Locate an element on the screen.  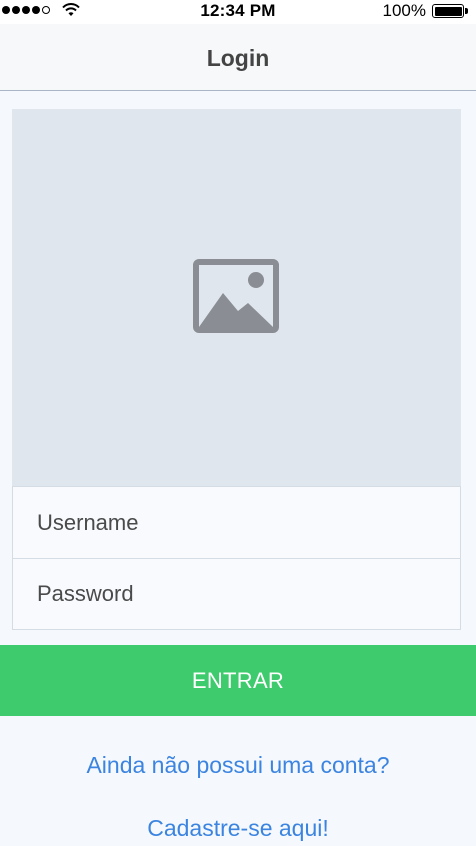
battery-icon is located at coordinates (451, 11).